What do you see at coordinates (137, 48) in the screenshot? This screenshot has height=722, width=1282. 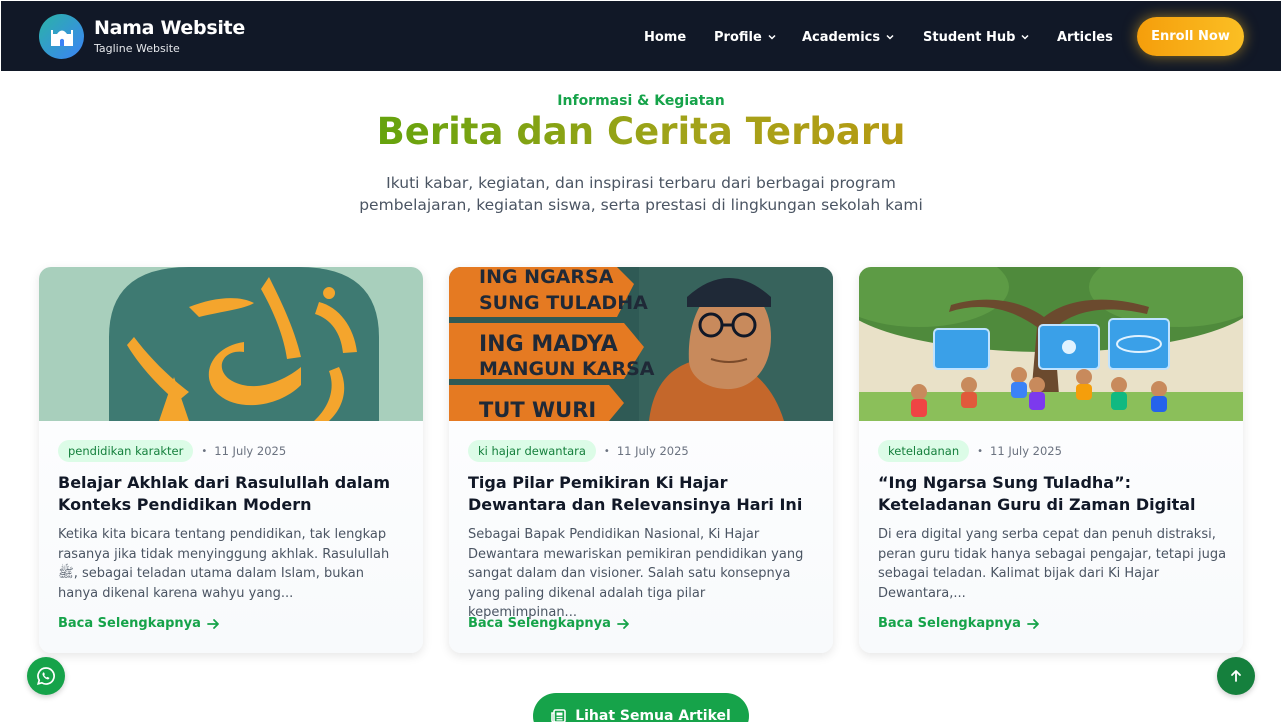 I see `brand-tagline: Tagline Website` at bounding box center [137, 48].